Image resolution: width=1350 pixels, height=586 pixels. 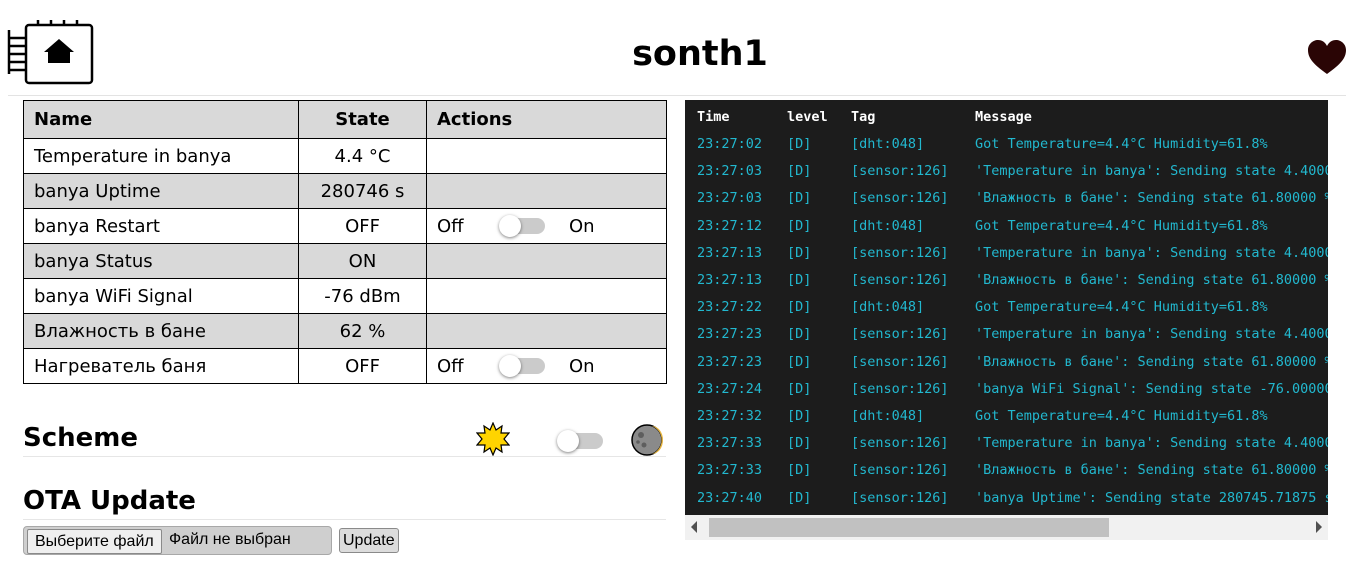 I want to click on toggle-off-label: Off, so click(x=450, y=226).